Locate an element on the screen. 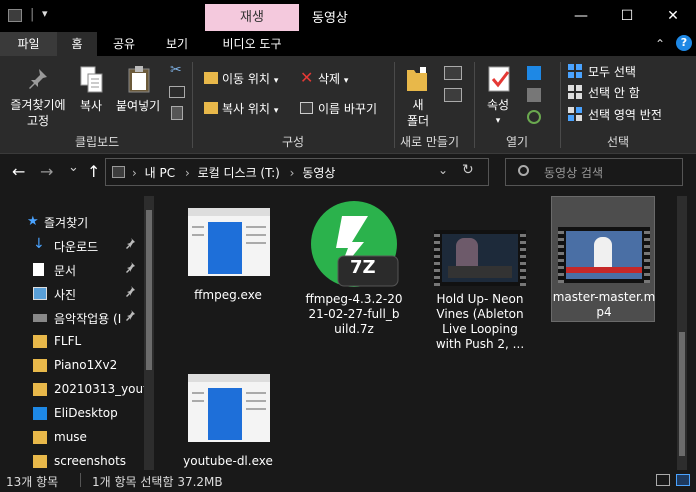 The image size is (696, 492). search-input: 동영상 검색 is located at coordinates (573, 172).